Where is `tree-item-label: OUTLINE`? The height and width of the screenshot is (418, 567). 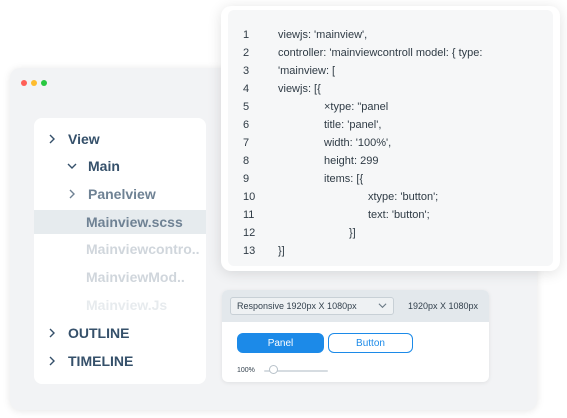 tree-item-label: OUTLINE is located at coordinates (99, 333).